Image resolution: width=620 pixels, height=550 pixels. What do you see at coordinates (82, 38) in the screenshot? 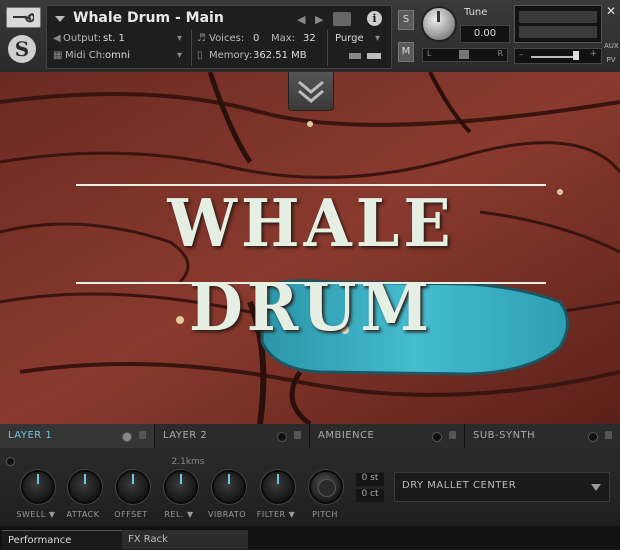
I see `output-label: Output:` at bounding box center [82, 38].